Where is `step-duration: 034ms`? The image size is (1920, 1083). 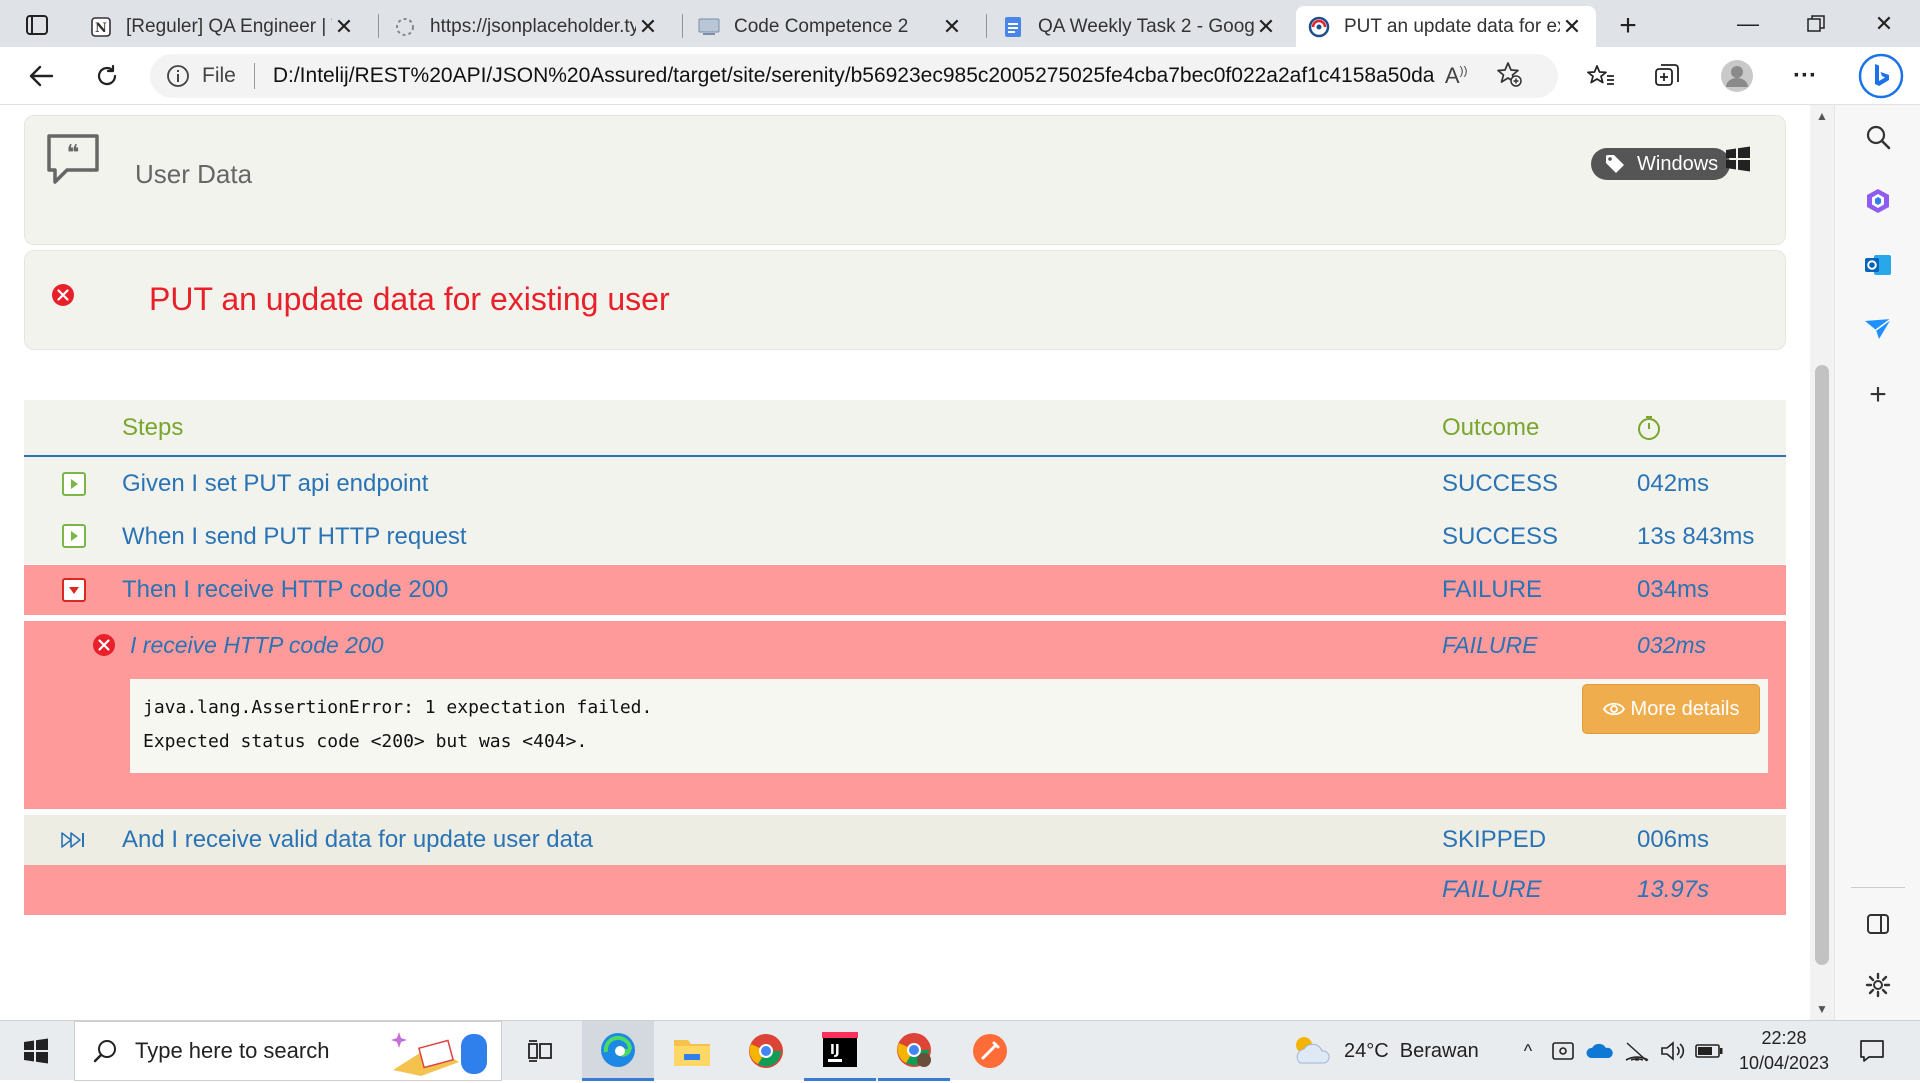 step-duration: 034ms is located at coordinates (1673, 589).